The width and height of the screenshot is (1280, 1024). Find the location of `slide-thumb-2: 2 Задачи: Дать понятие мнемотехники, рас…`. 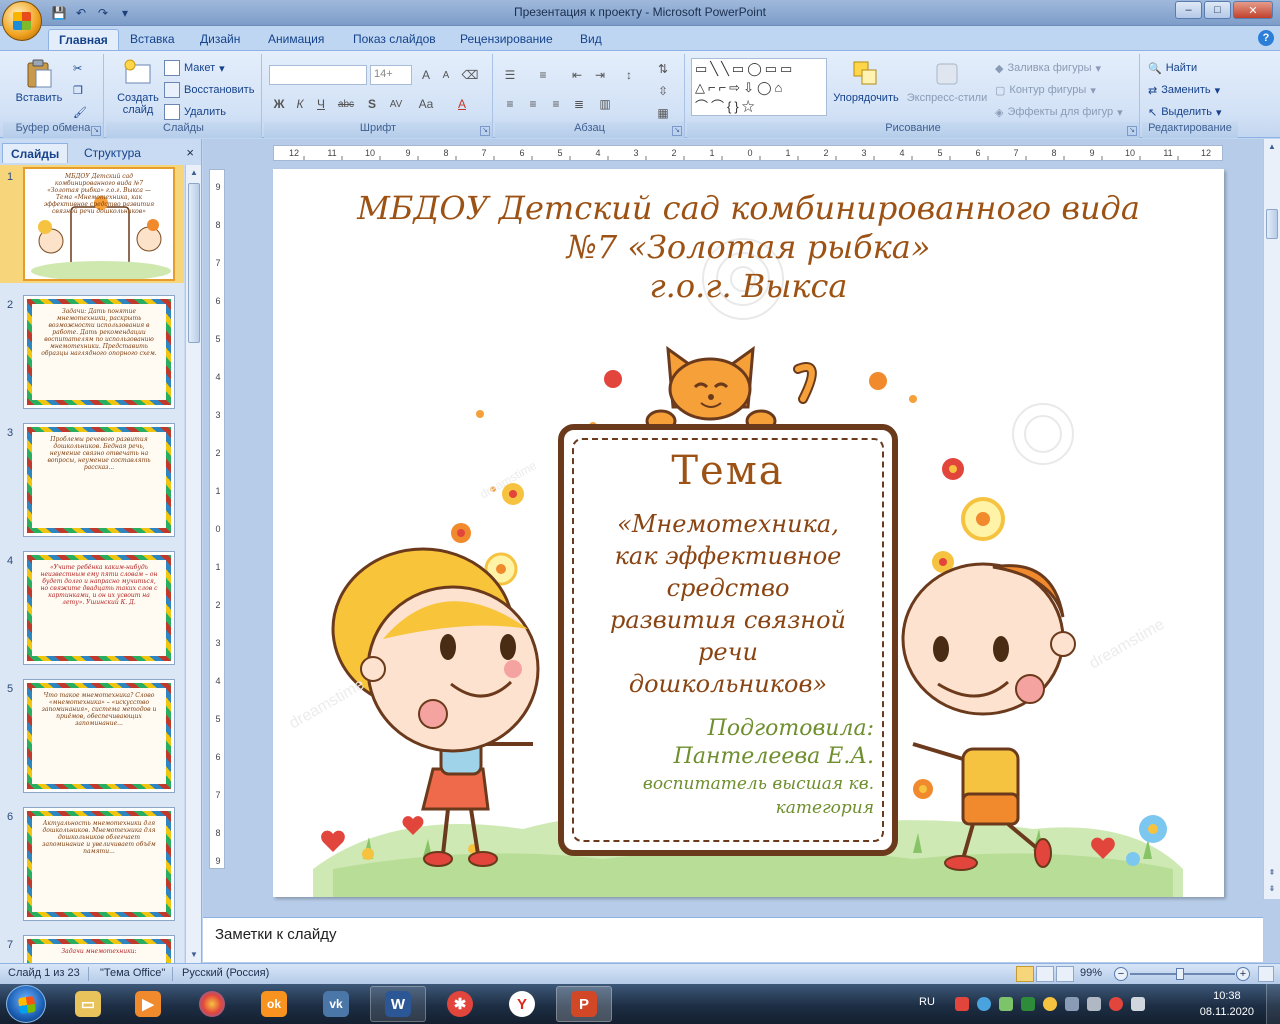

slide-thumb-2: 2 Задачи: Дать понятие мнемотехники, рас… is located at coordinates (92, 352).